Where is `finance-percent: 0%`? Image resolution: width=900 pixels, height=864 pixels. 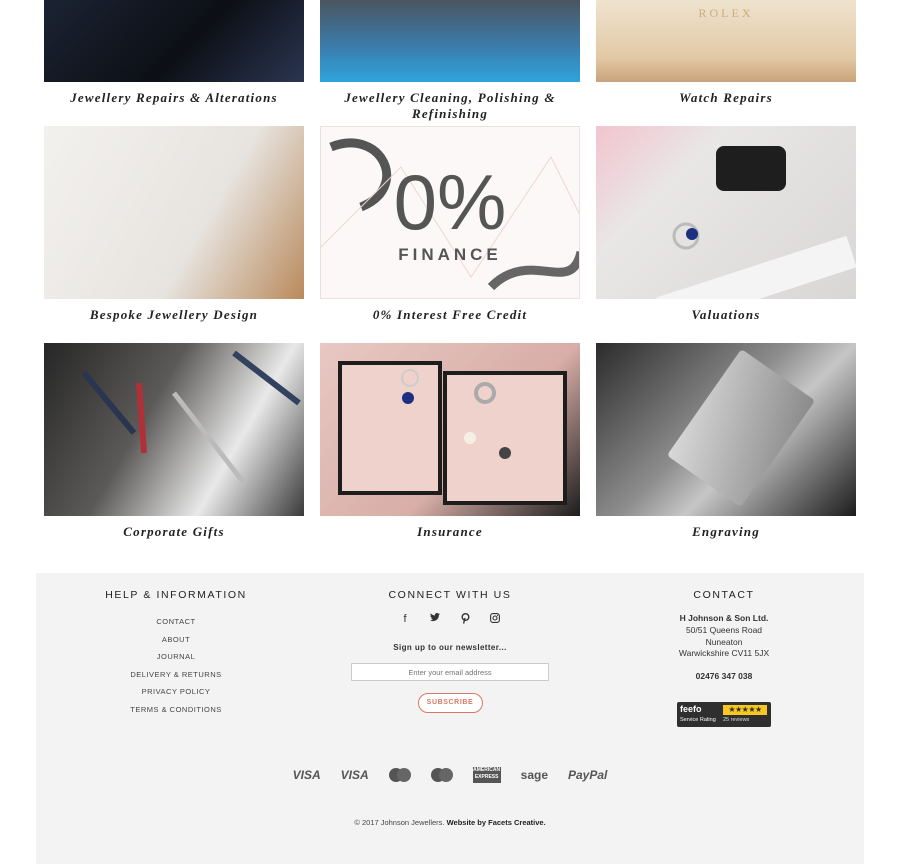
finance-percent: 0% is located at coordinates (450, 202).